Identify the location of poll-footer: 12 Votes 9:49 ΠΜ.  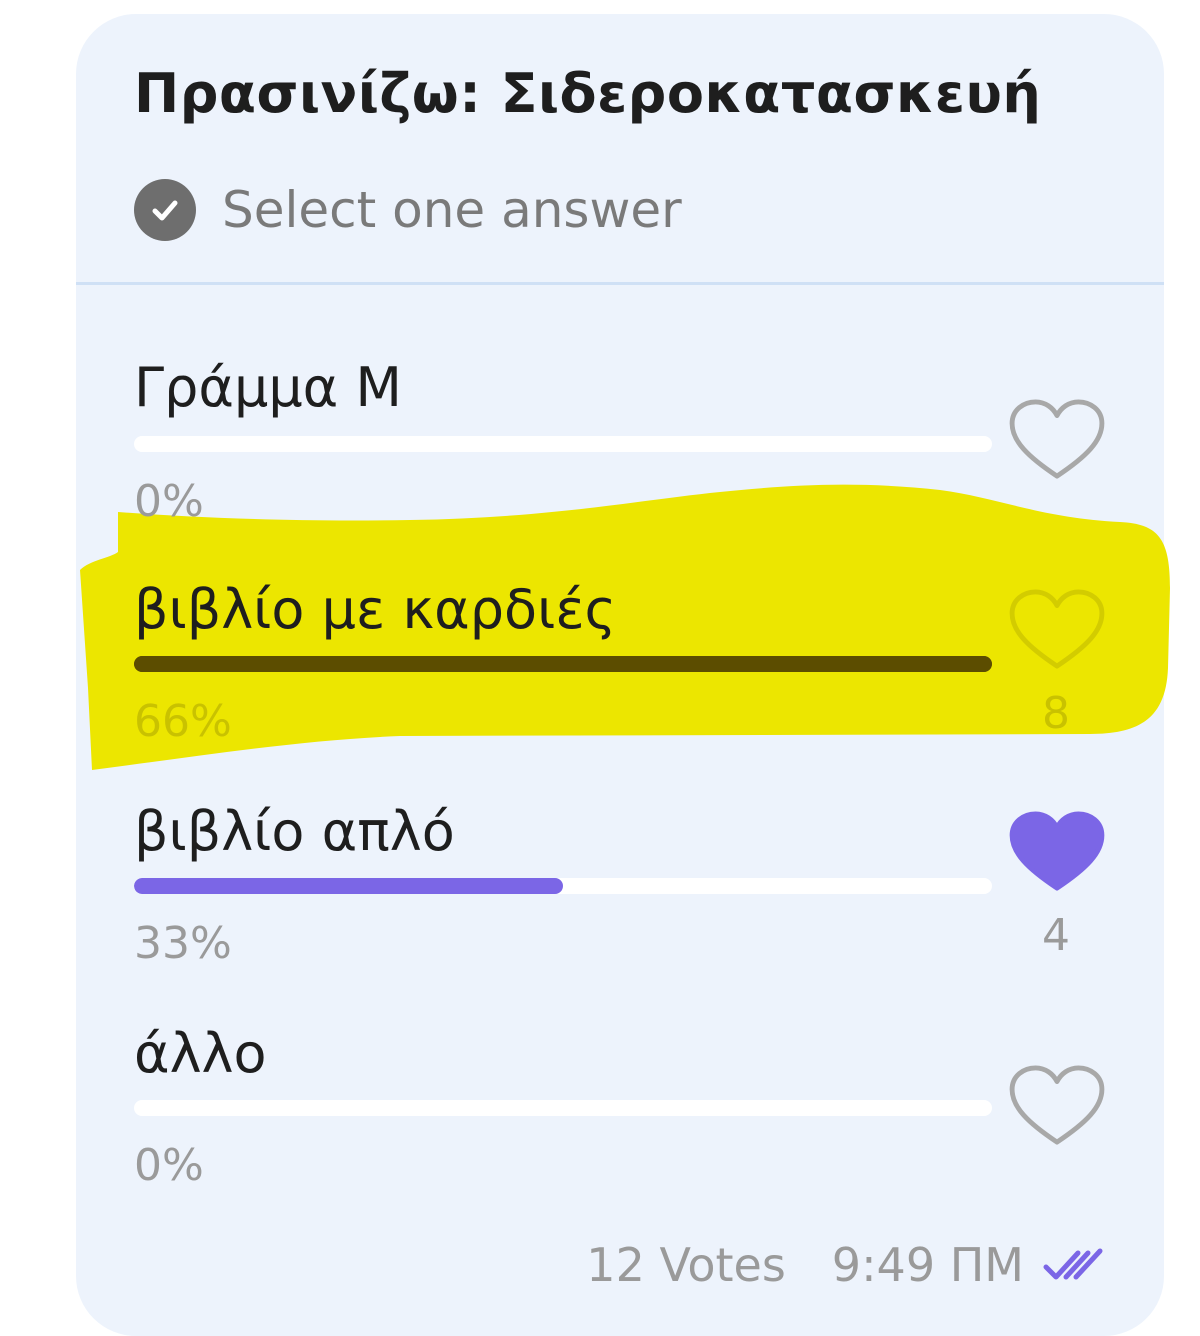
(849, 1265).